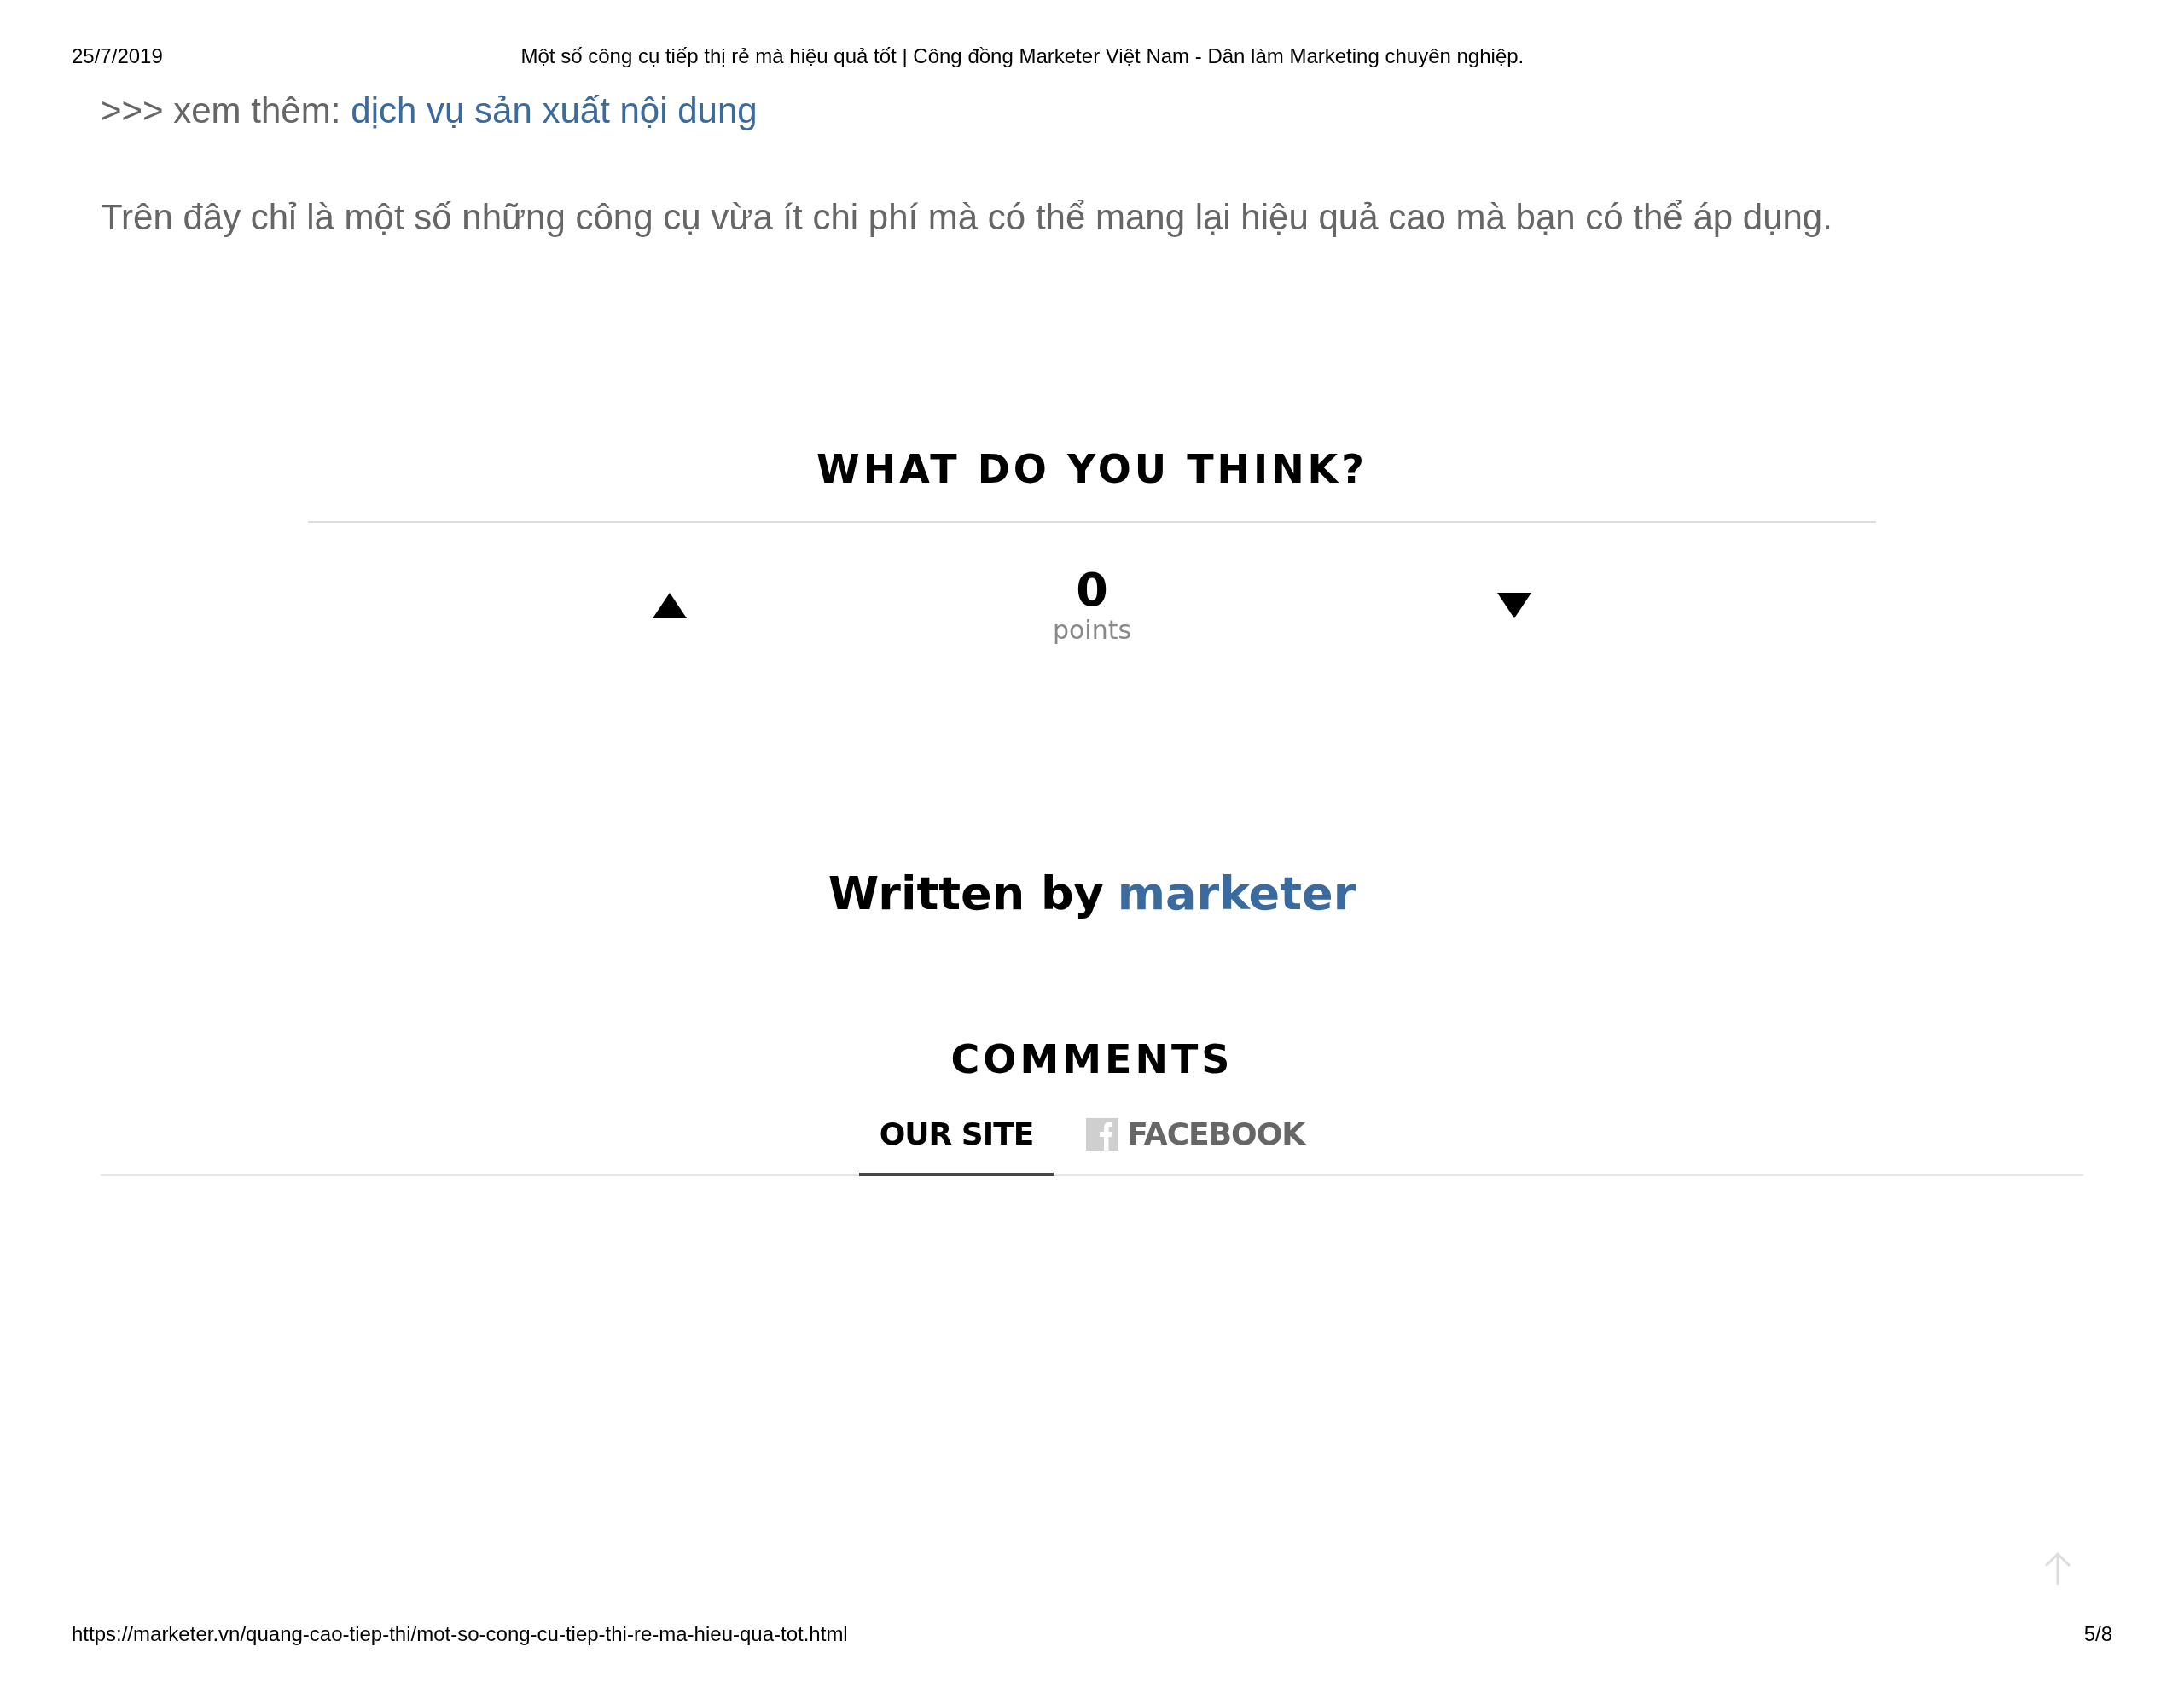  What do you see at coordinates (460, 1634) in the screenshot?
I see `page-url: https://marketer.vn/quang-cao-tiep-thi/mot-so-cong-cu-tiep-thi-re-ma-hieu-qua-tot.html` at bounding box center [460, 1634].